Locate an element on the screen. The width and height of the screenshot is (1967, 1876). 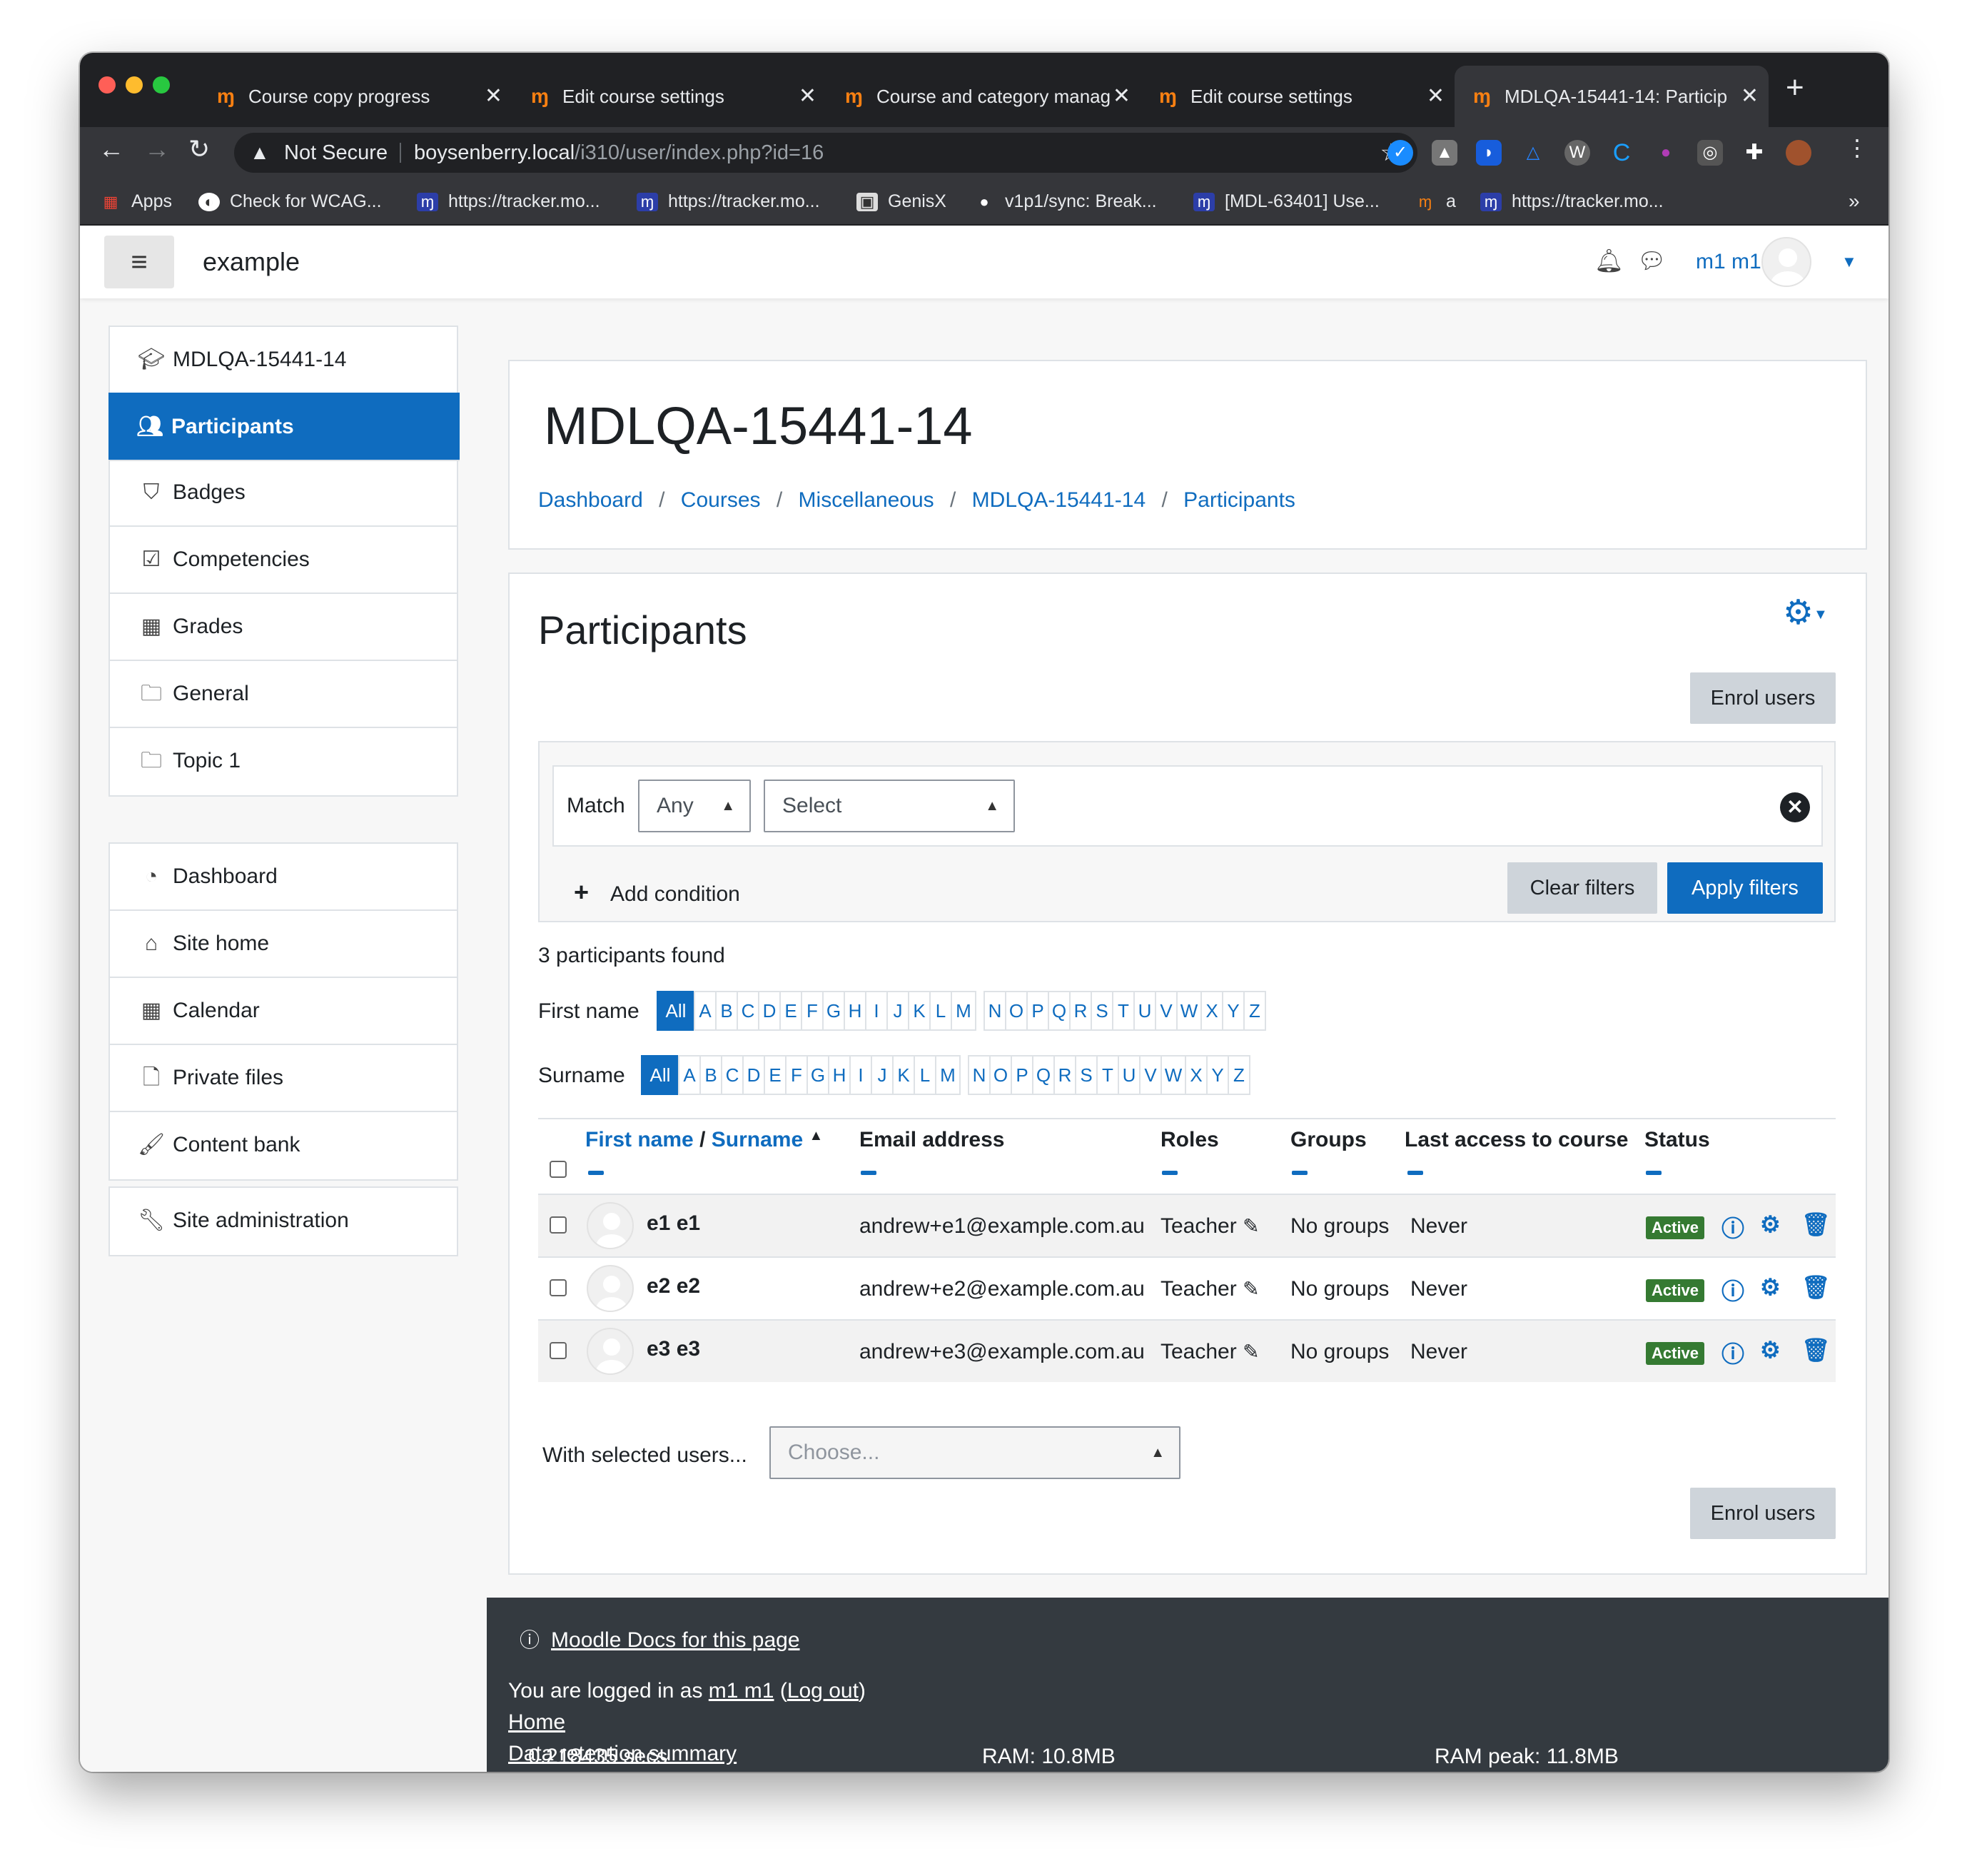
forward-icon: → is located at coordinates (157, 149).